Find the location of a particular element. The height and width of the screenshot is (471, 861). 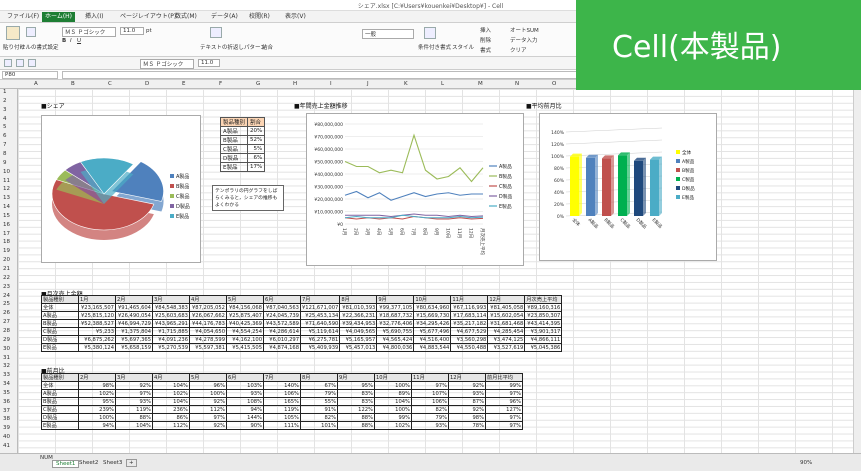

tab-insert: 挿入(I) is located at coordinates (94, 17).